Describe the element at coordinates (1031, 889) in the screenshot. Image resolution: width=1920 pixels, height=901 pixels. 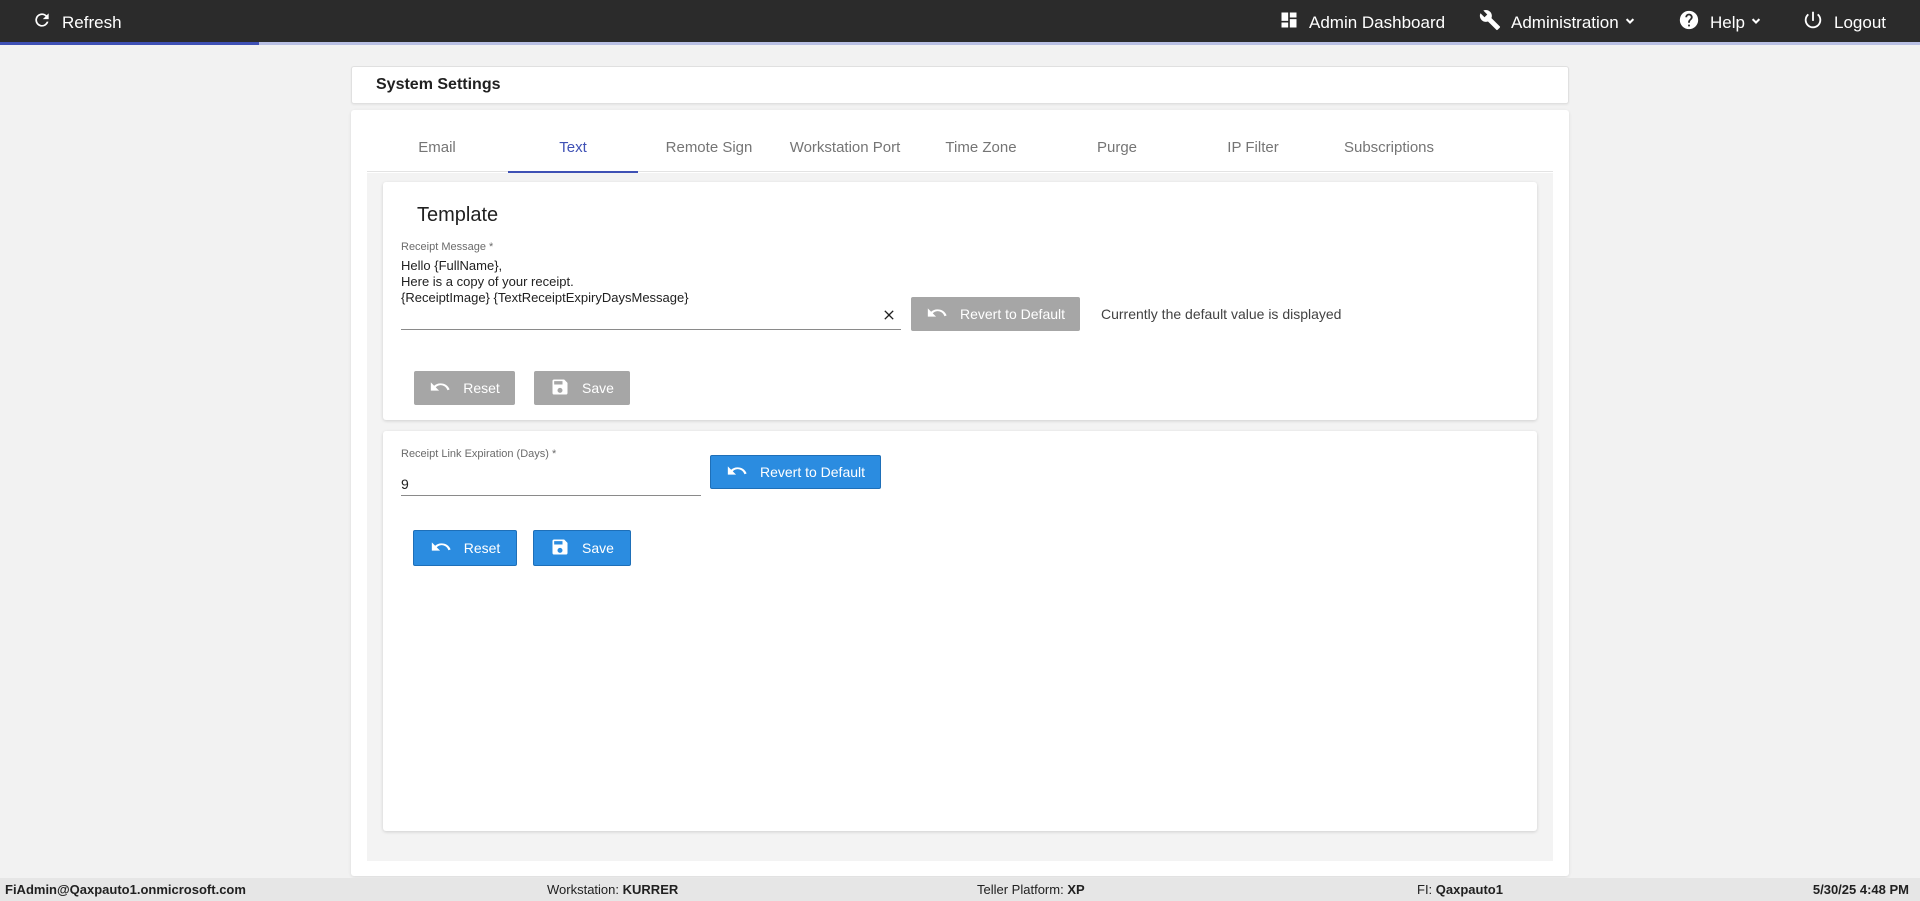
I see `footer-teller-platform: Teller Platform: XP` at that location.